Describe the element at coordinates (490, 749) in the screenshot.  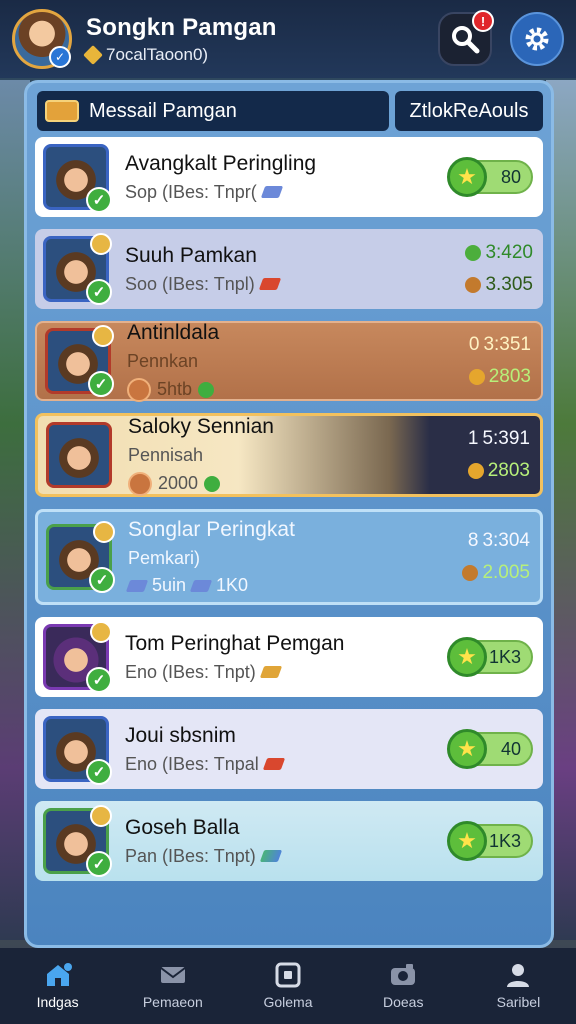
I see `score-pill: ★ 40` at that location.